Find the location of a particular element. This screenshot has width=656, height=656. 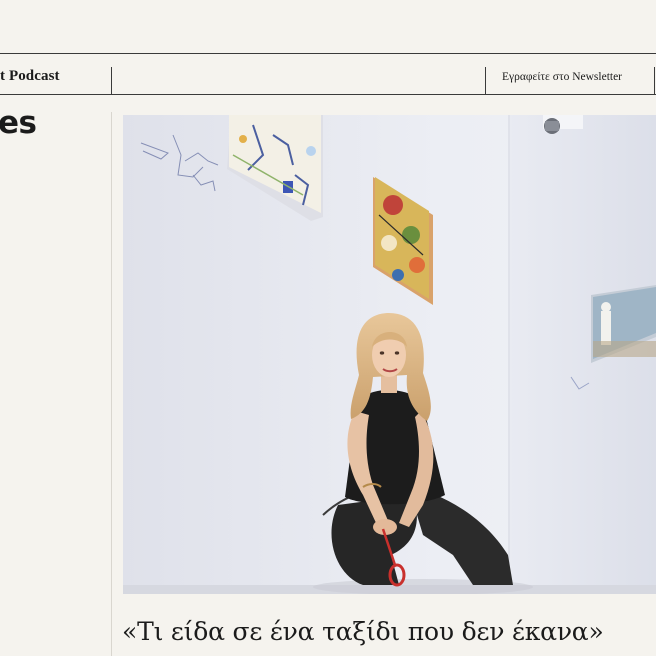

column-divider is located at coordinates (111, 384).